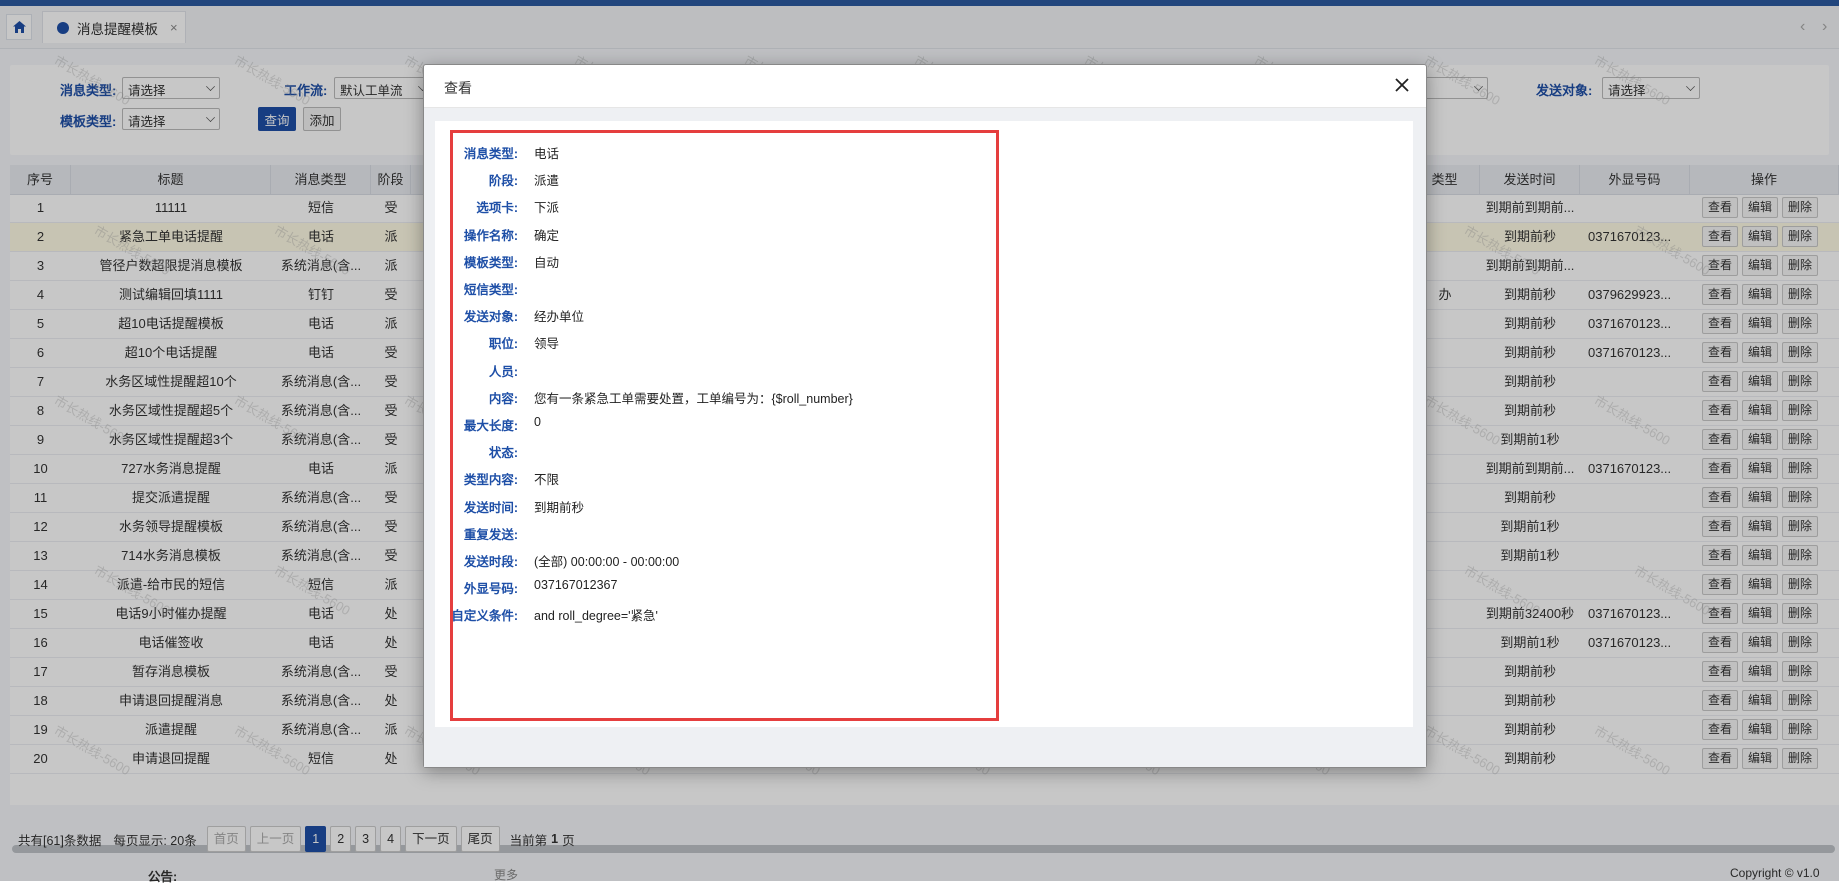  Describe the element at coordinates (547, 480) in the screenshot. I see `field-value: 不限` at that location.